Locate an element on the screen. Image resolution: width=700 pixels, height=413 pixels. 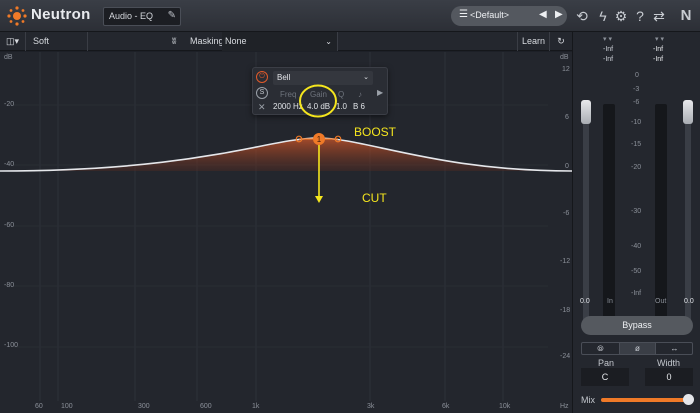
neutron-logo-icon is located at coordinates (17, 16).